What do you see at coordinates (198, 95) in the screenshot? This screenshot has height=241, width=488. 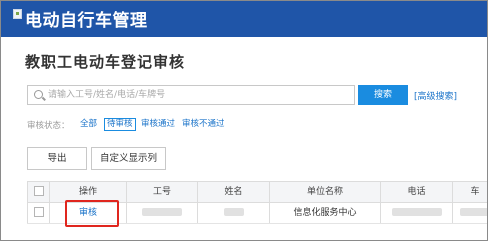 I see `search-input` at bounding box center [198, 95].